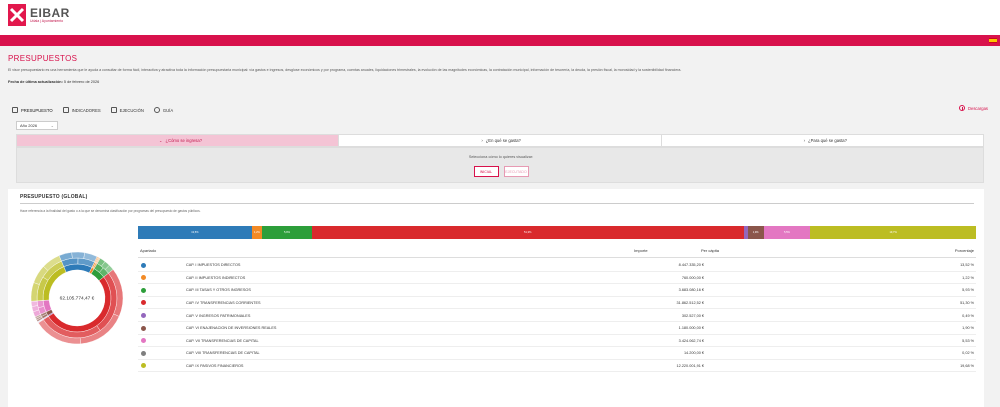 The image size is (1000, 407). Describe the element at coordinates (215, 365) in the screenshot. I see `row-apartado: CAP. IX PASIVOS FINANCIEROS` at that location.